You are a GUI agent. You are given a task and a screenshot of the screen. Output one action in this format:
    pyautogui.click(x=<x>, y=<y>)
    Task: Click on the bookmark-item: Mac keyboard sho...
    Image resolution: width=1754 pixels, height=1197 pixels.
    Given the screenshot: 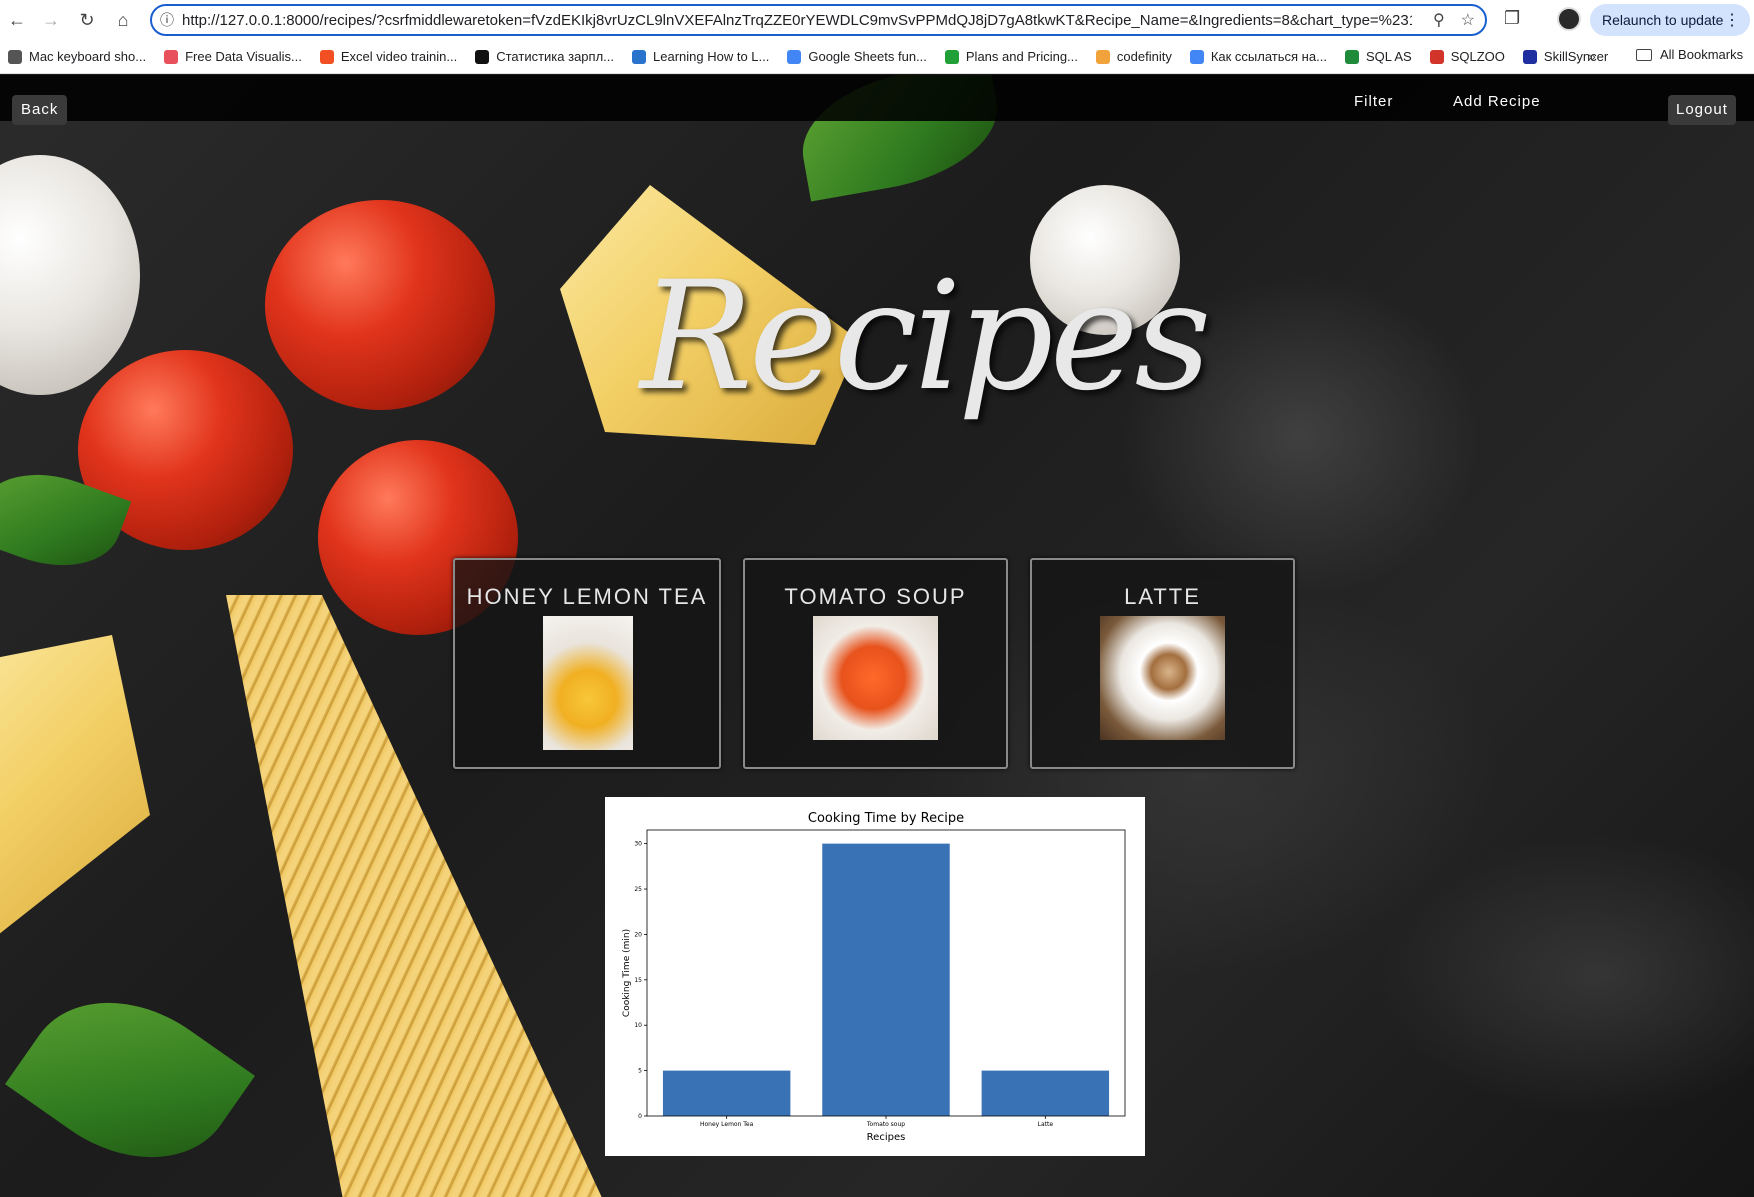 What is the action you would take?
    pyautogui.click(x=77, y=56)
    